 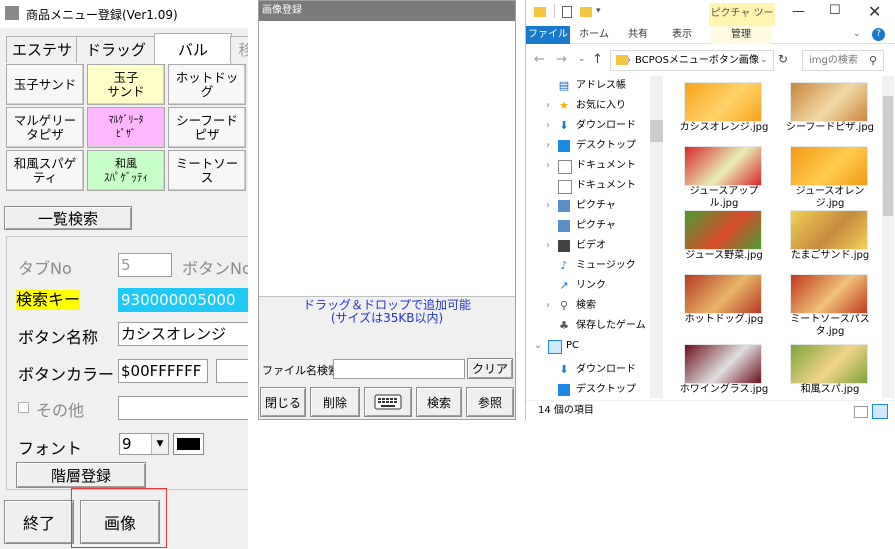 What do you see at coordinates (207, 127) in the screenshot?
I see `menu-button: シーフード ピザ` at bounding box center [207, 127].